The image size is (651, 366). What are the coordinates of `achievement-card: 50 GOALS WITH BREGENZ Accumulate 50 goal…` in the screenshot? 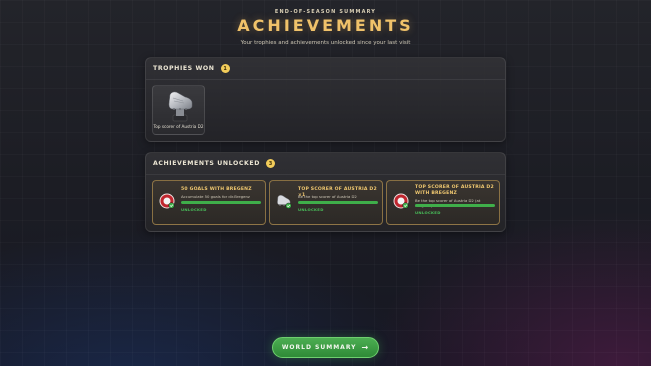 It's located at (209, 202).